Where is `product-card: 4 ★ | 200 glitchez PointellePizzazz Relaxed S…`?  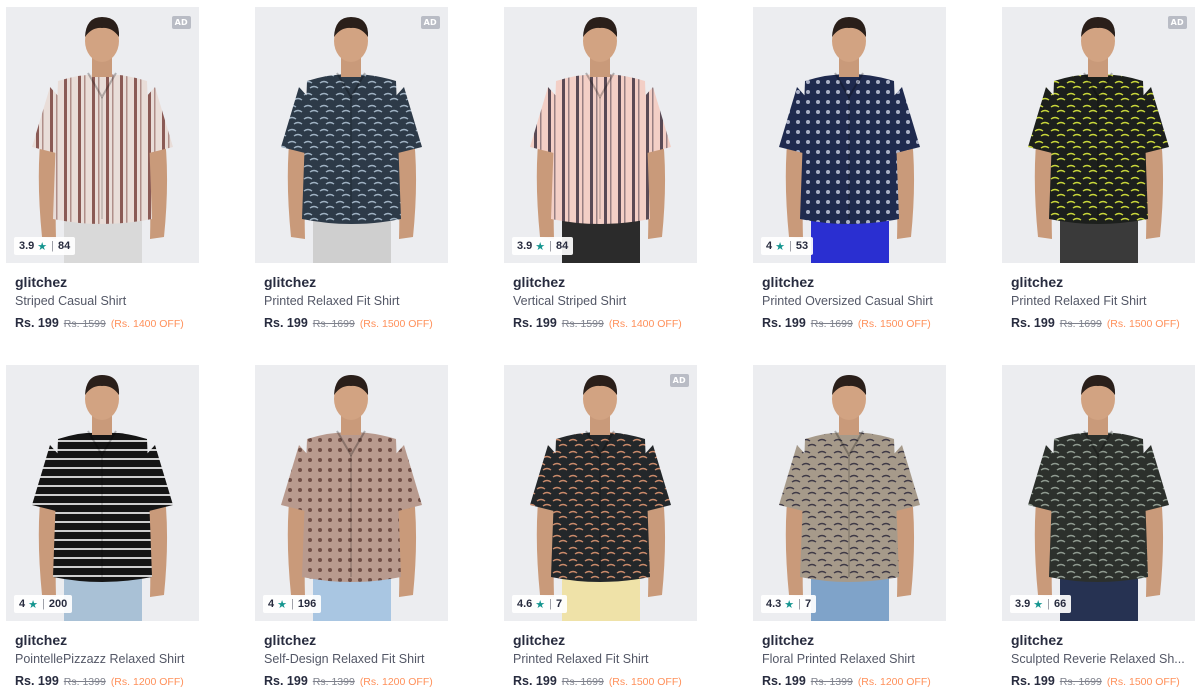 product-card: 4 ★ | 200 glitchez PointellePizzazz Relaxed S… is located at coordinates (102, 530).